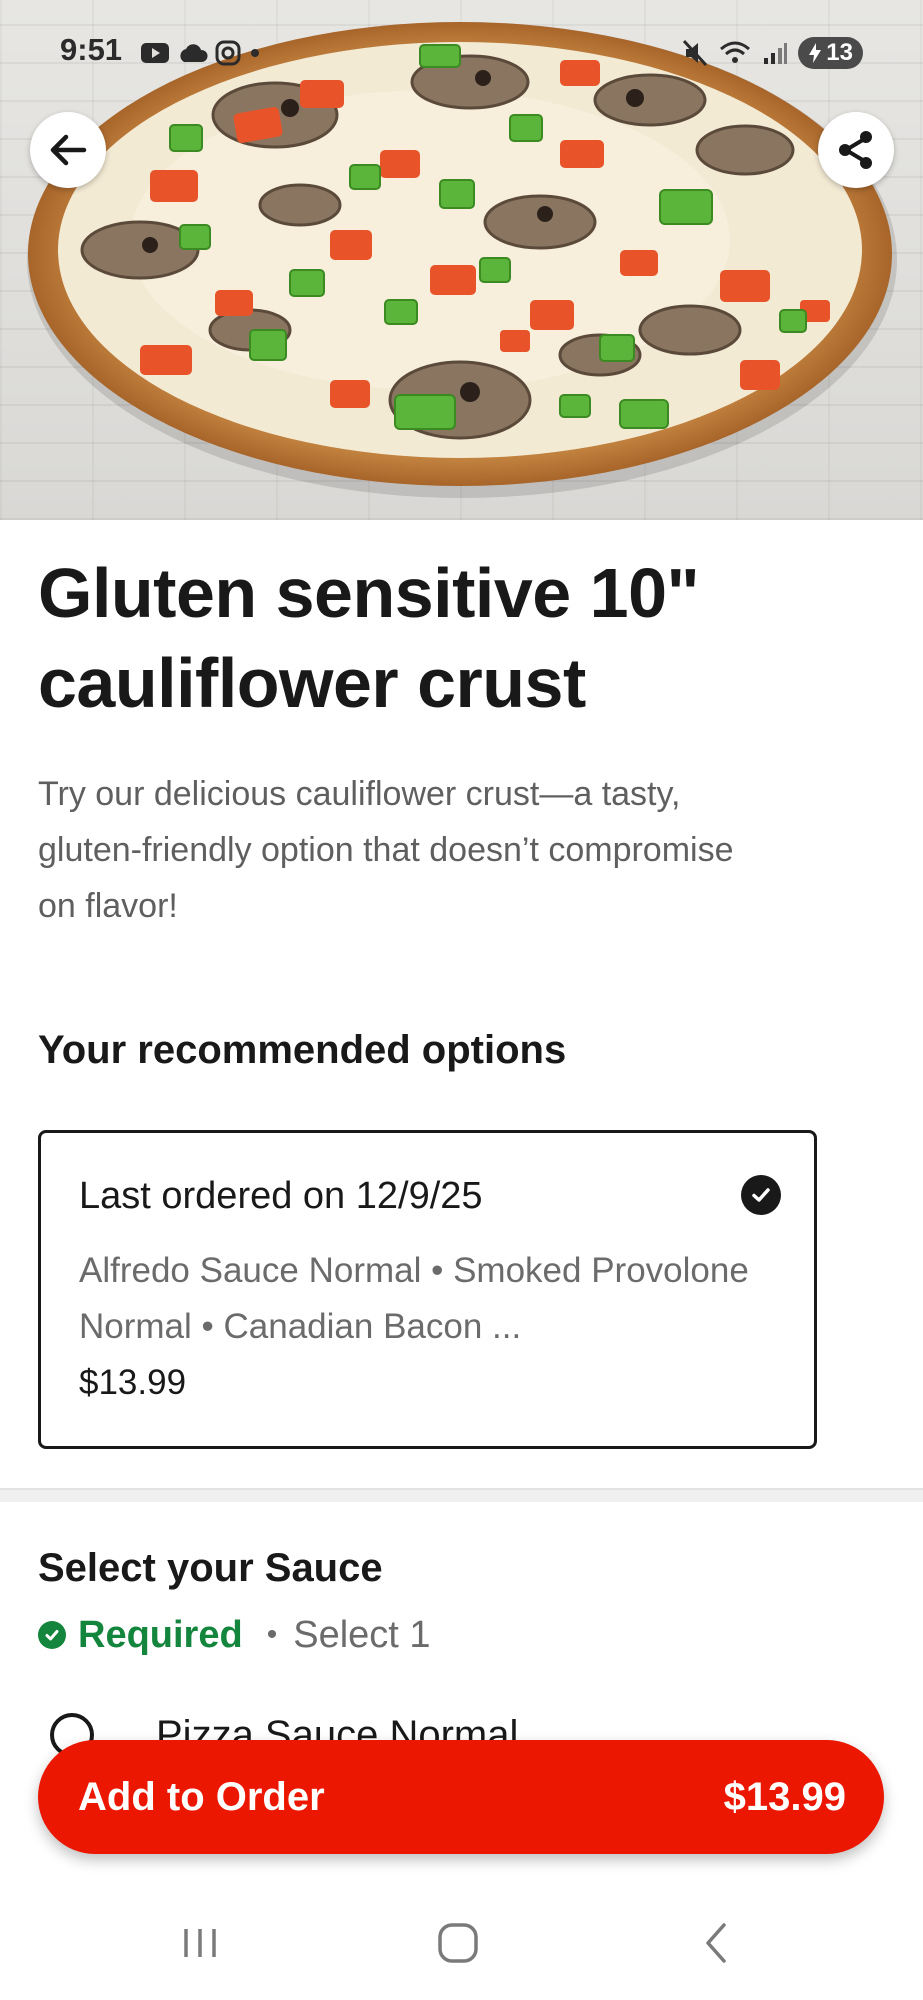 Image resolution: width=923 pixels, height=2000 pixels. Describe the element at coordinates (228, 53) in the screenshot. I see `camera-icon` at that location.